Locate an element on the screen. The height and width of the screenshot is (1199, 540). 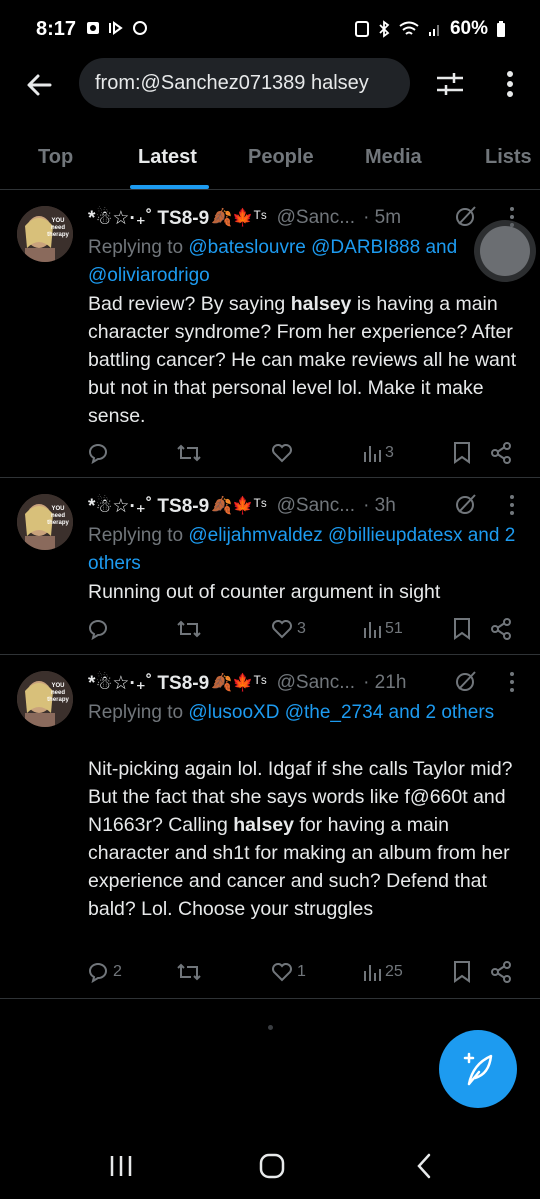
tab-media: Media is located at coordinates (393, 157).